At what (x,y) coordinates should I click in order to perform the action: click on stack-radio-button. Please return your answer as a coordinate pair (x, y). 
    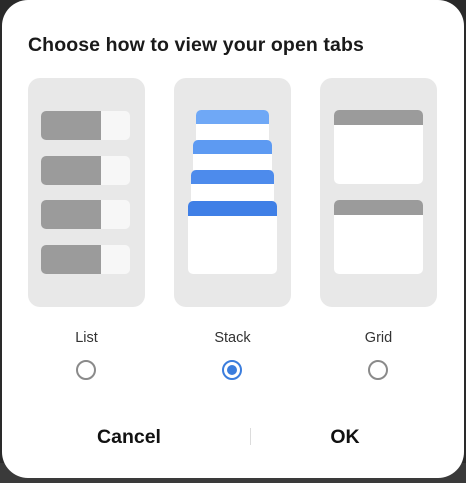
    Looking at the image, I should click on (232, 370).